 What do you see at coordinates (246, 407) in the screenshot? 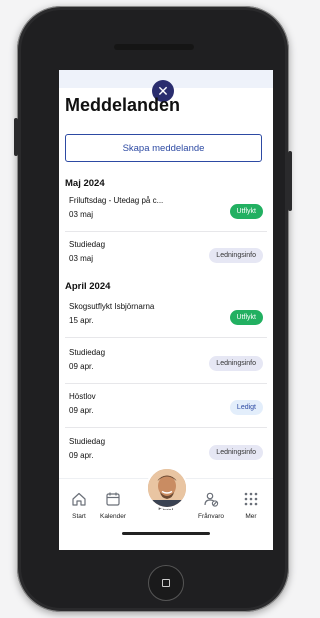
I see `status-badge: Ledigt` at bounding box center [246, 407].